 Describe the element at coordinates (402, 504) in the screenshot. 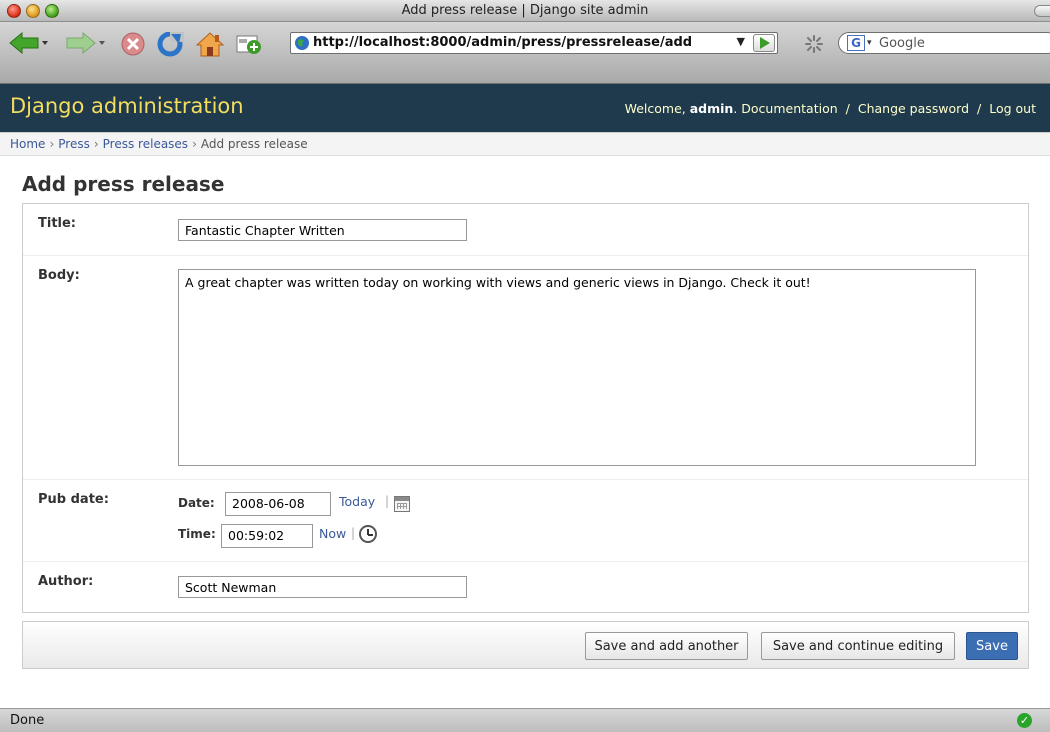

I see `calendar-icon` at that location.